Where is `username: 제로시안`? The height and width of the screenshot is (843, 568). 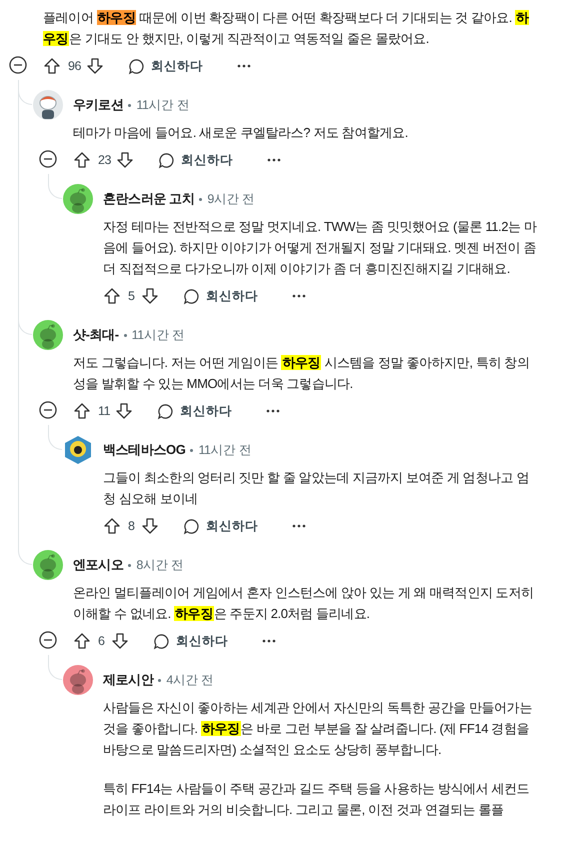 username: 제로시안 is located at coordinates (128, 680).